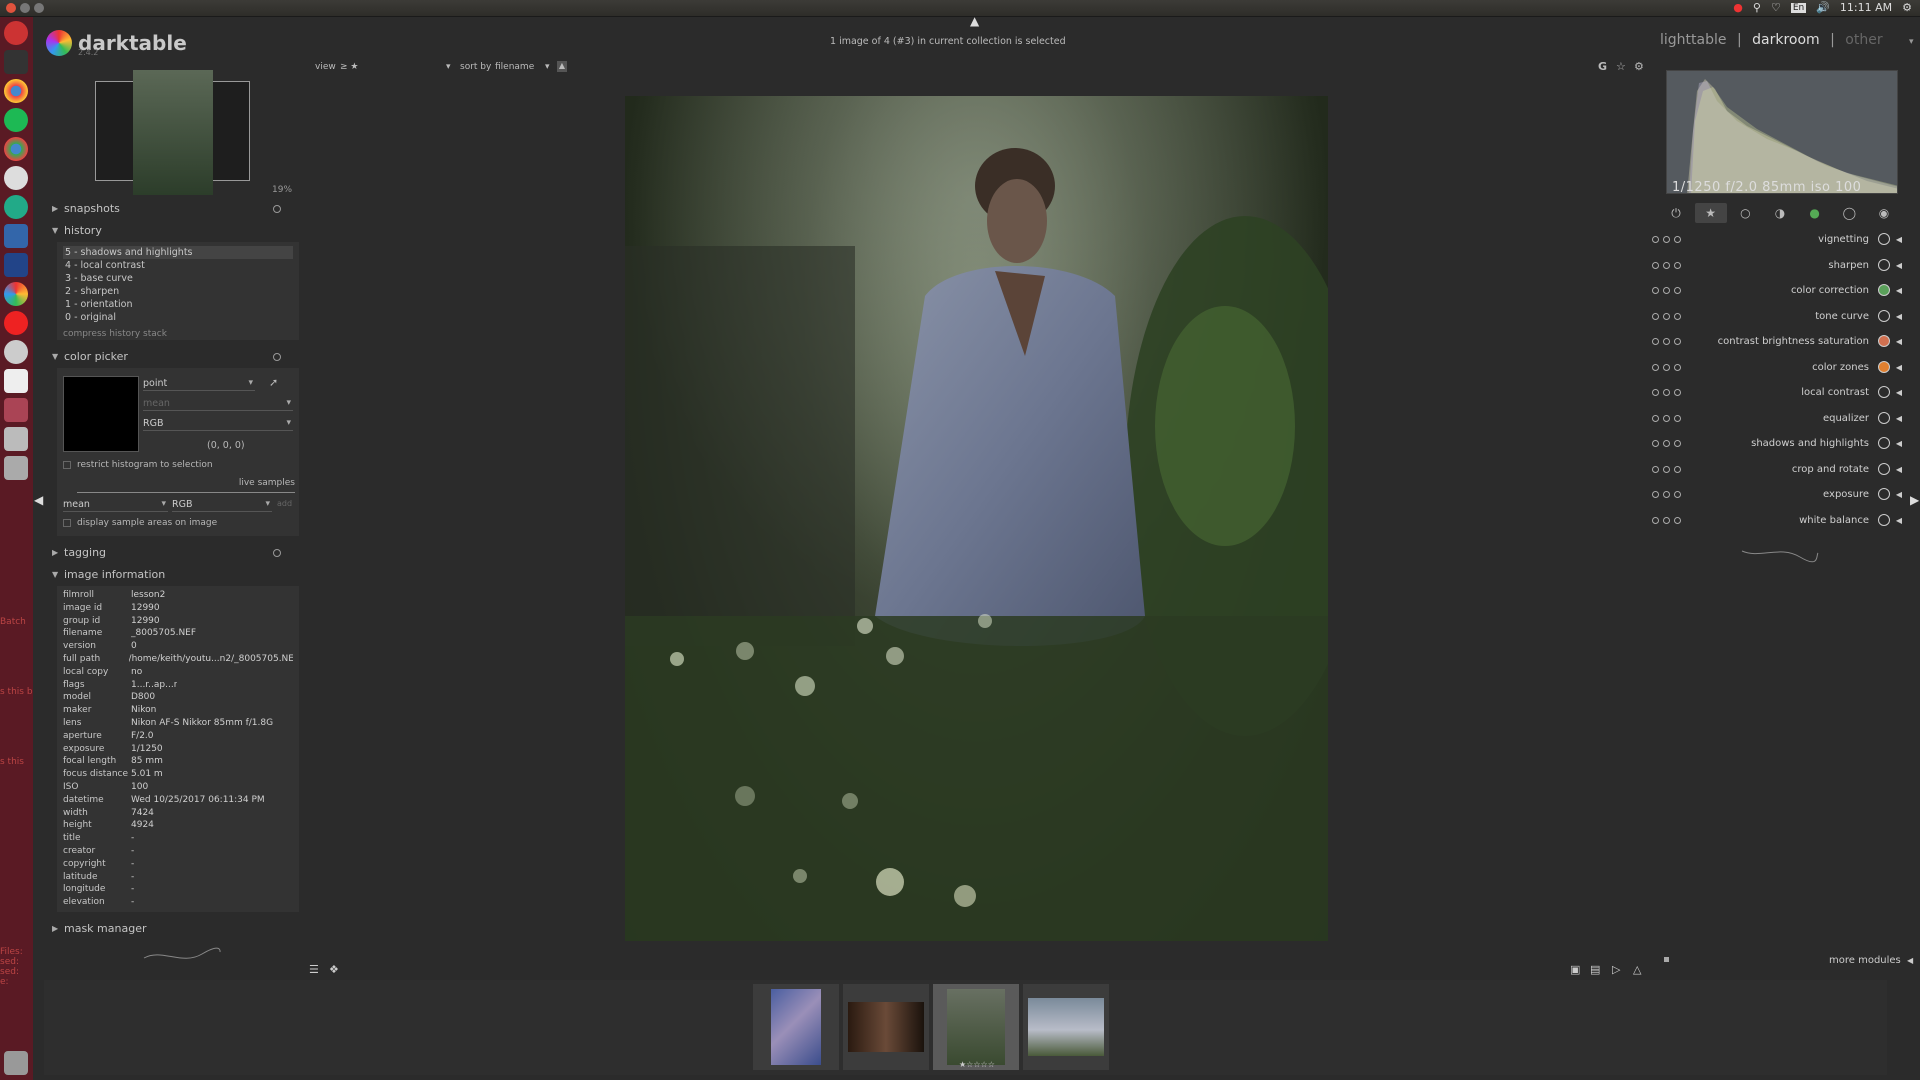 The width and height of the screenshot is (1920, 1080). What do you see at coordinates (1666, 959) in the screenshot?
I see `presets-icon` at bounding box center [1666, 959].